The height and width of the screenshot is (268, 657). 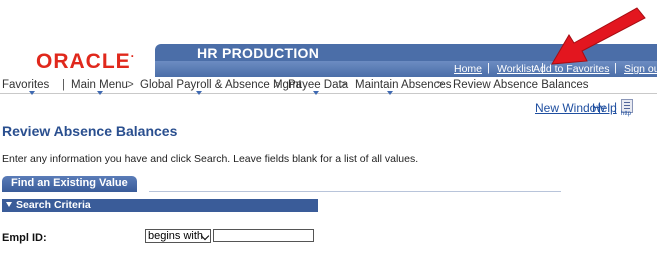 What do you see at coordinates (604, 108) in the screenshot?
I see `help-link: Help` at bounding box center [604, 108].